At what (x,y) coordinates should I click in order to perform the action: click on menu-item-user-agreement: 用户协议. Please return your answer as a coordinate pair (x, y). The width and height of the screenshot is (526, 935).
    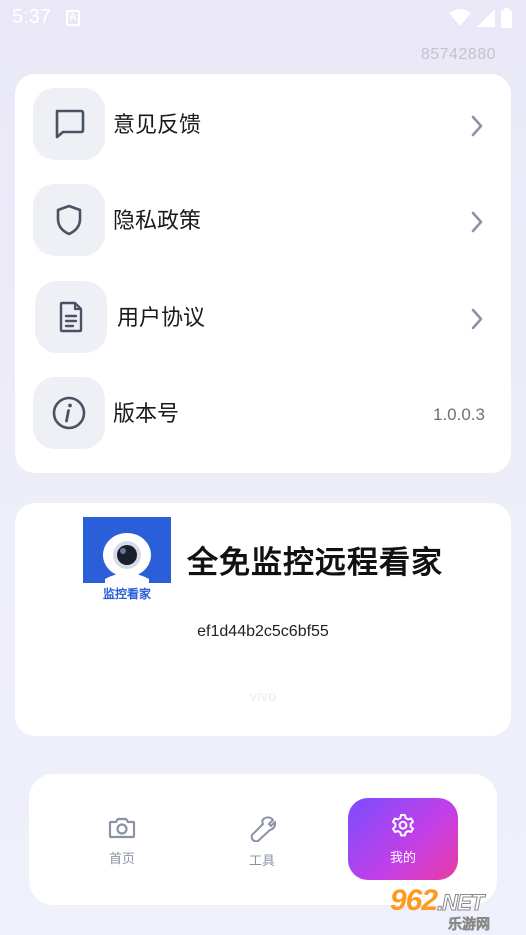
    Looking at the image, I should click on (263, 312).